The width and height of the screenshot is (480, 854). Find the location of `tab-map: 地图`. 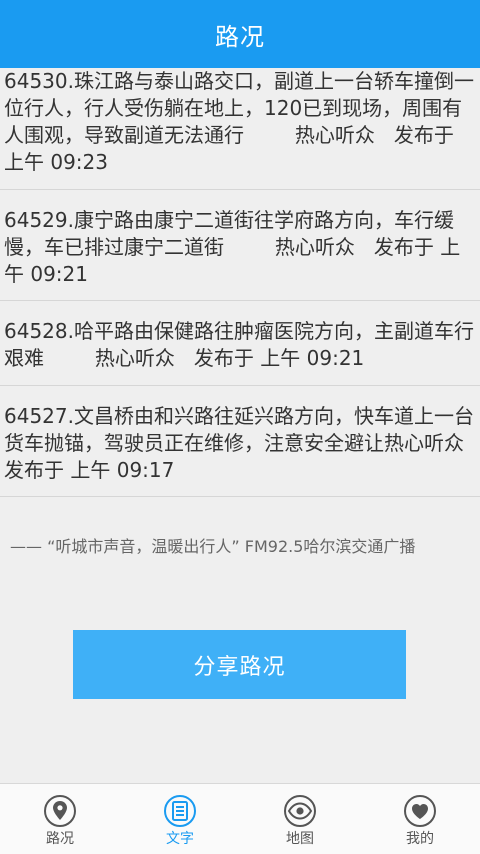

tab-map: 地图 is located at coordinates (300, 819).